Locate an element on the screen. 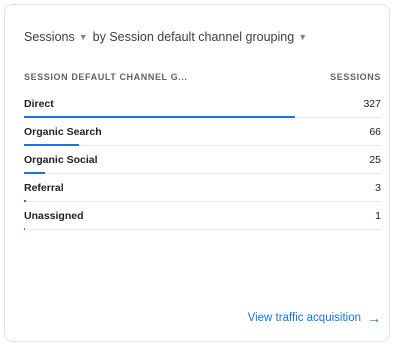  view-traffic-acquisition-link: View traffic acquisition → is located at coordinates (314, 318).